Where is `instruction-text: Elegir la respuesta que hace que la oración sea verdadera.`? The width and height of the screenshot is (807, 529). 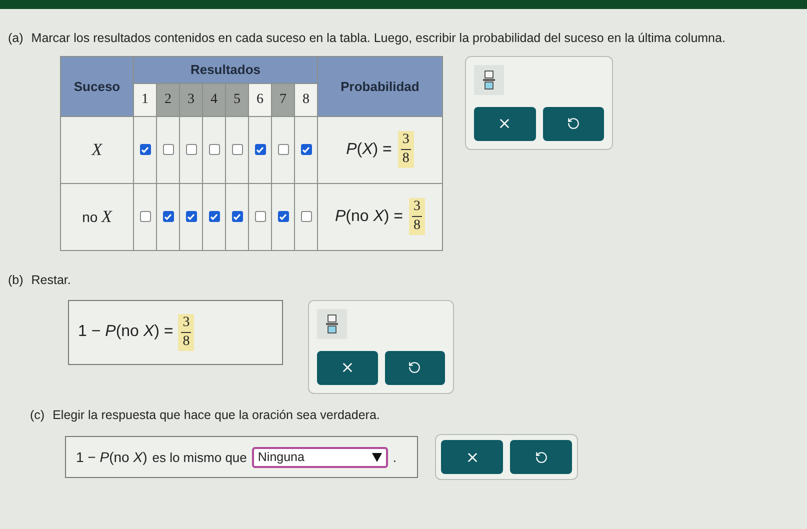 instruction-text: Elegir la respuesta que hace que la oración sea verdadera. is located at coordinates (216, 415).